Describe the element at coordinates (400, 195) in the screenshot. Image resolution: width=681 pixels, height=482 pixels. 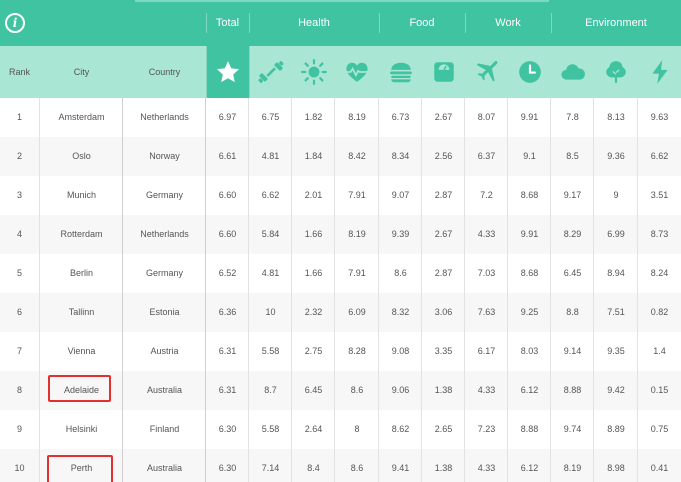
I see `value-cell: 9.07` at that location.